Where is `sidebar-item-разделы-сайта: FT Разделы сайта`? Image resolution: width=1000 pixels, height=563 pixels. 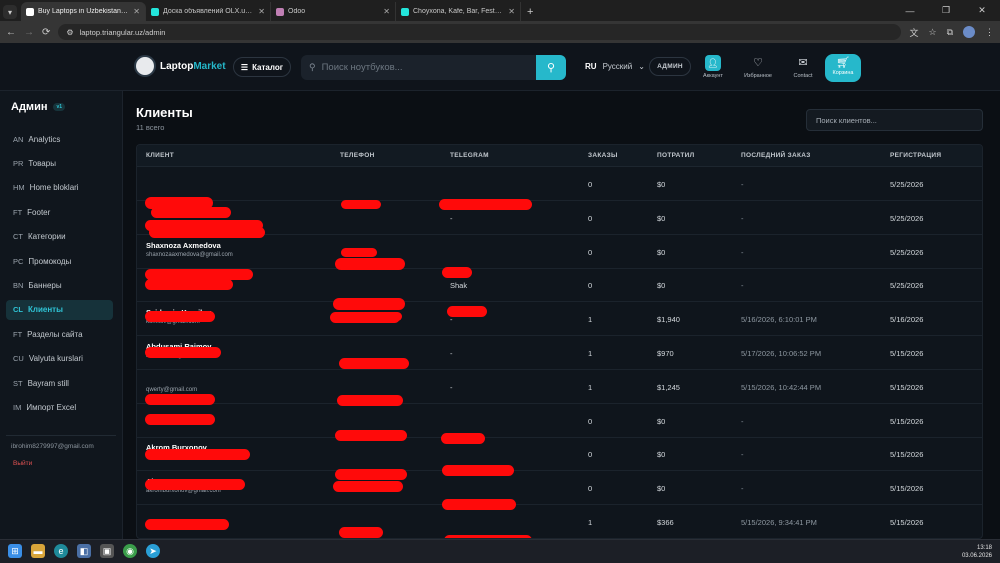
sidebar-item-разделы-сайта: FT Разделы сайта is located at coordinates (59, 334).